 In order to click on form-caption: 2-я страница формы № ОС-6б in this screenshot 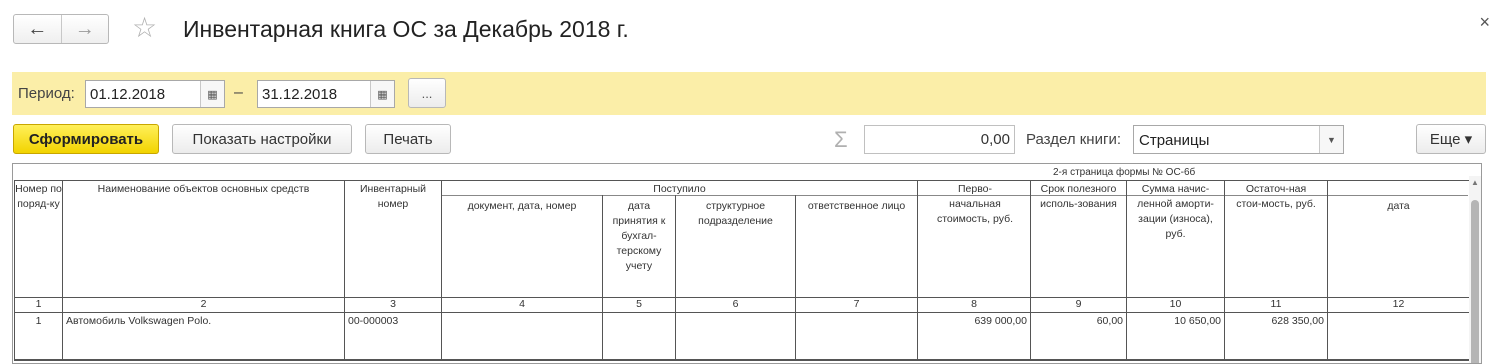, I will do `click(1124, 172)`.